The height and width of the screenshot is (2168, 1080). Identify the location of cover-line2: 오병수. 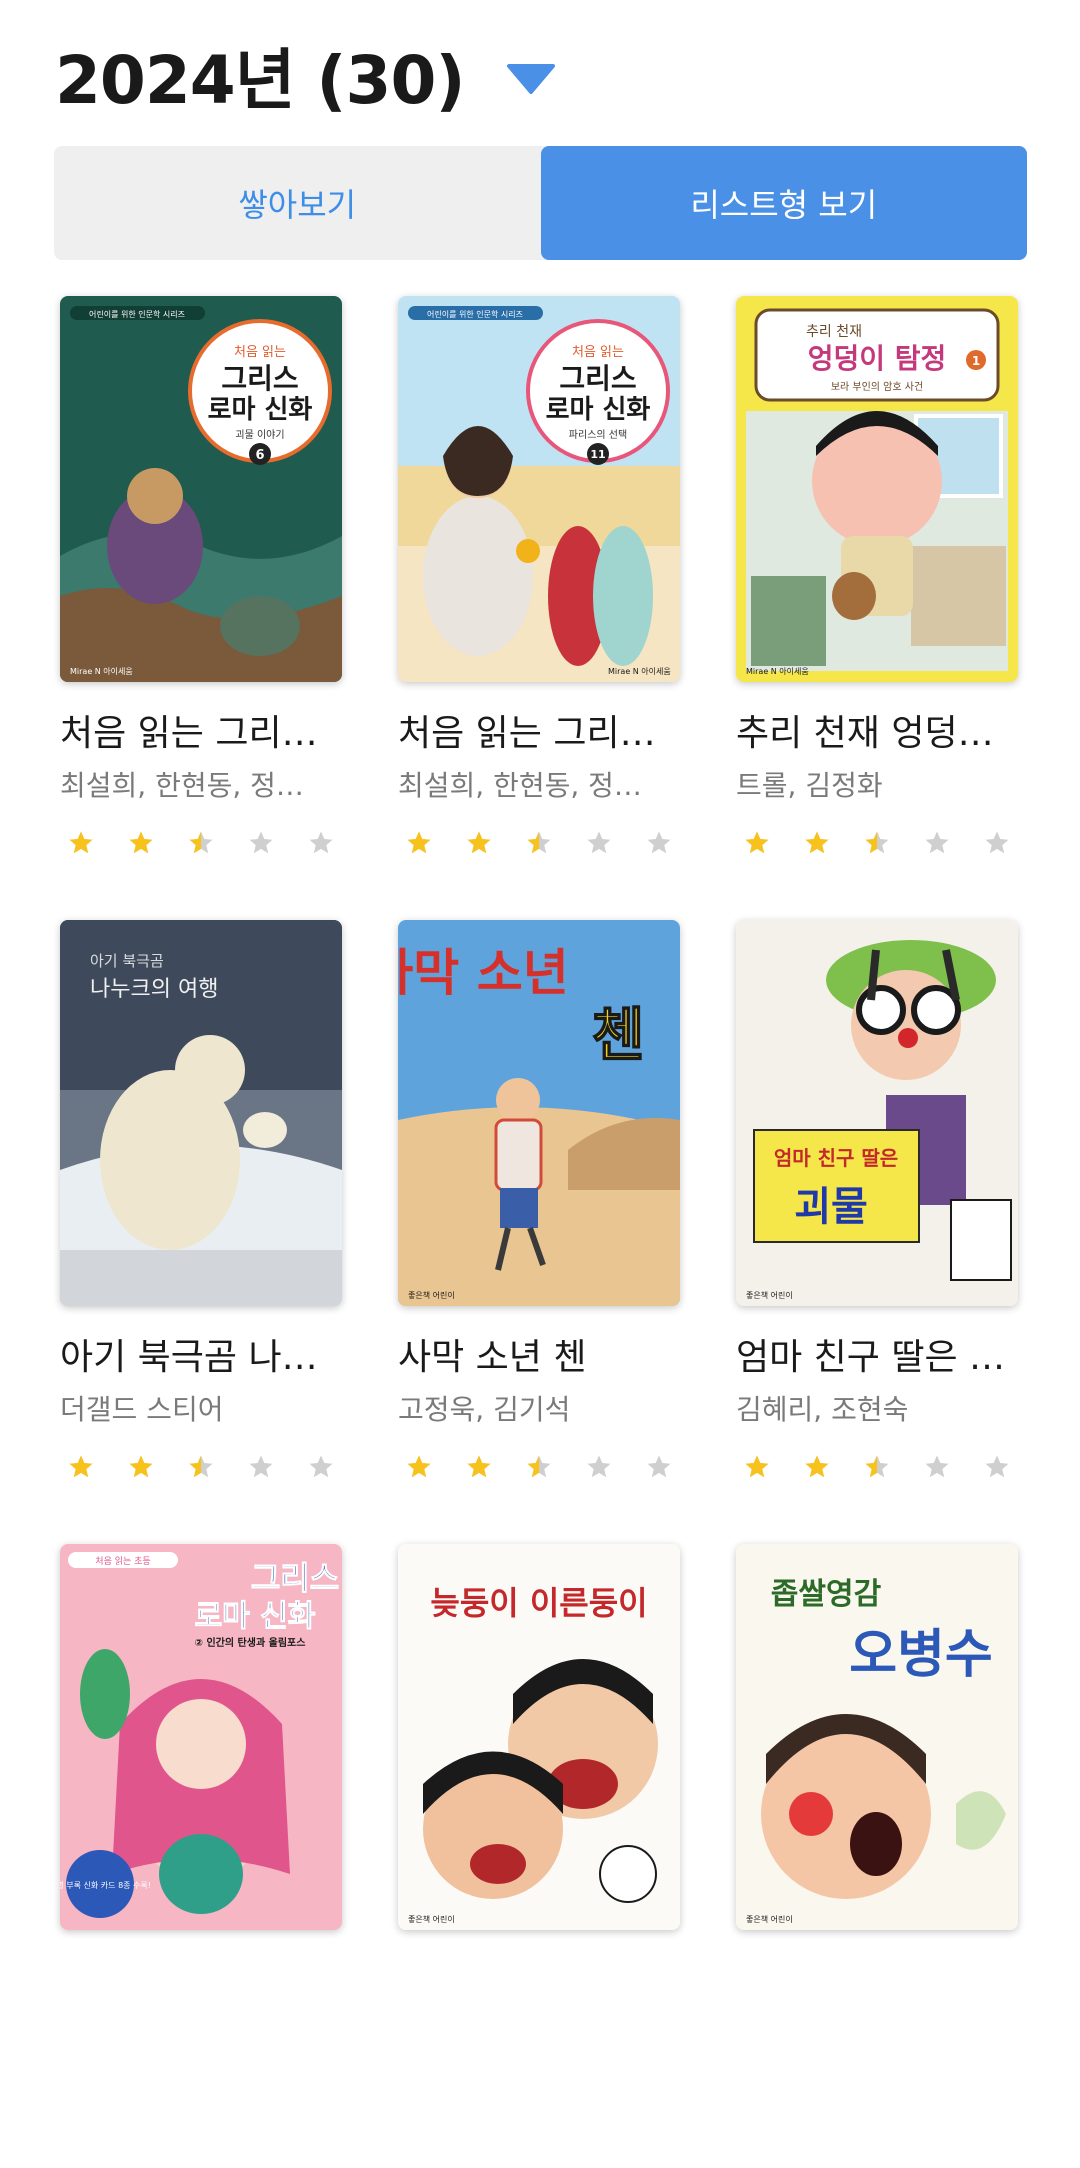
(921, 1655).